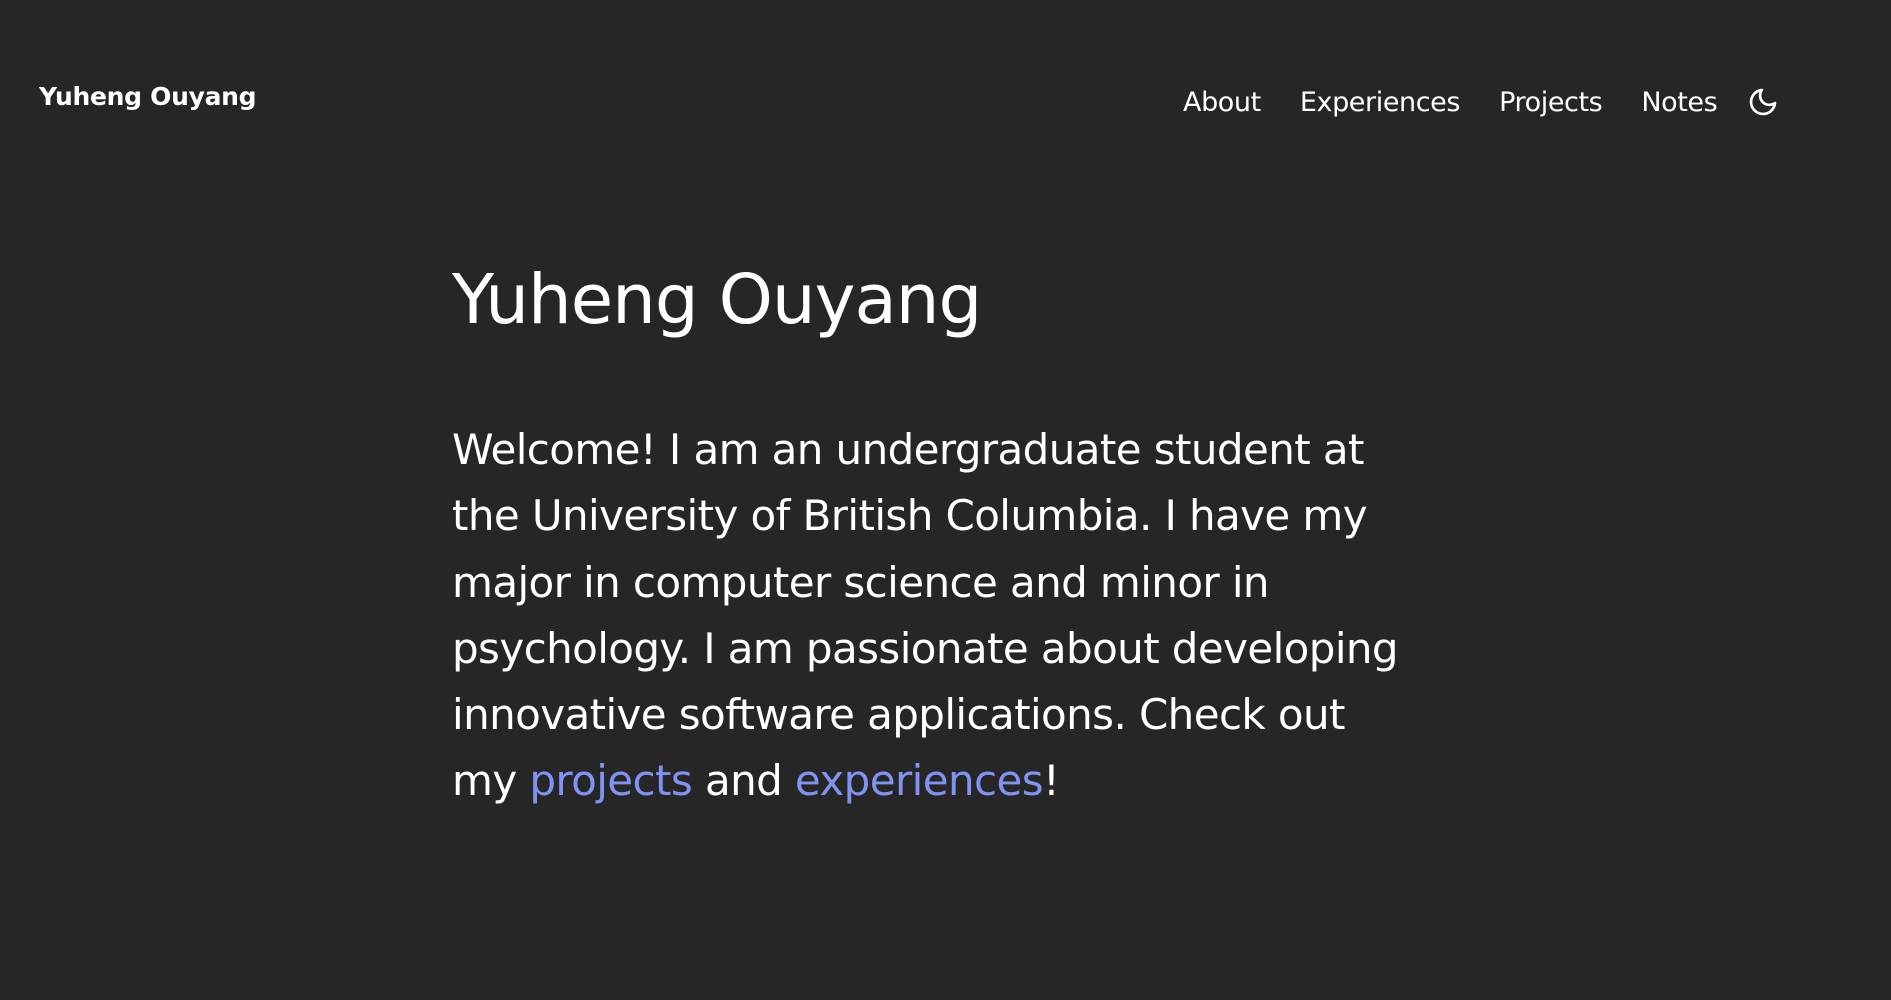  Describe the element at coordinates (743, 781) in the screenshot. I see `intro-text: and` at that location.